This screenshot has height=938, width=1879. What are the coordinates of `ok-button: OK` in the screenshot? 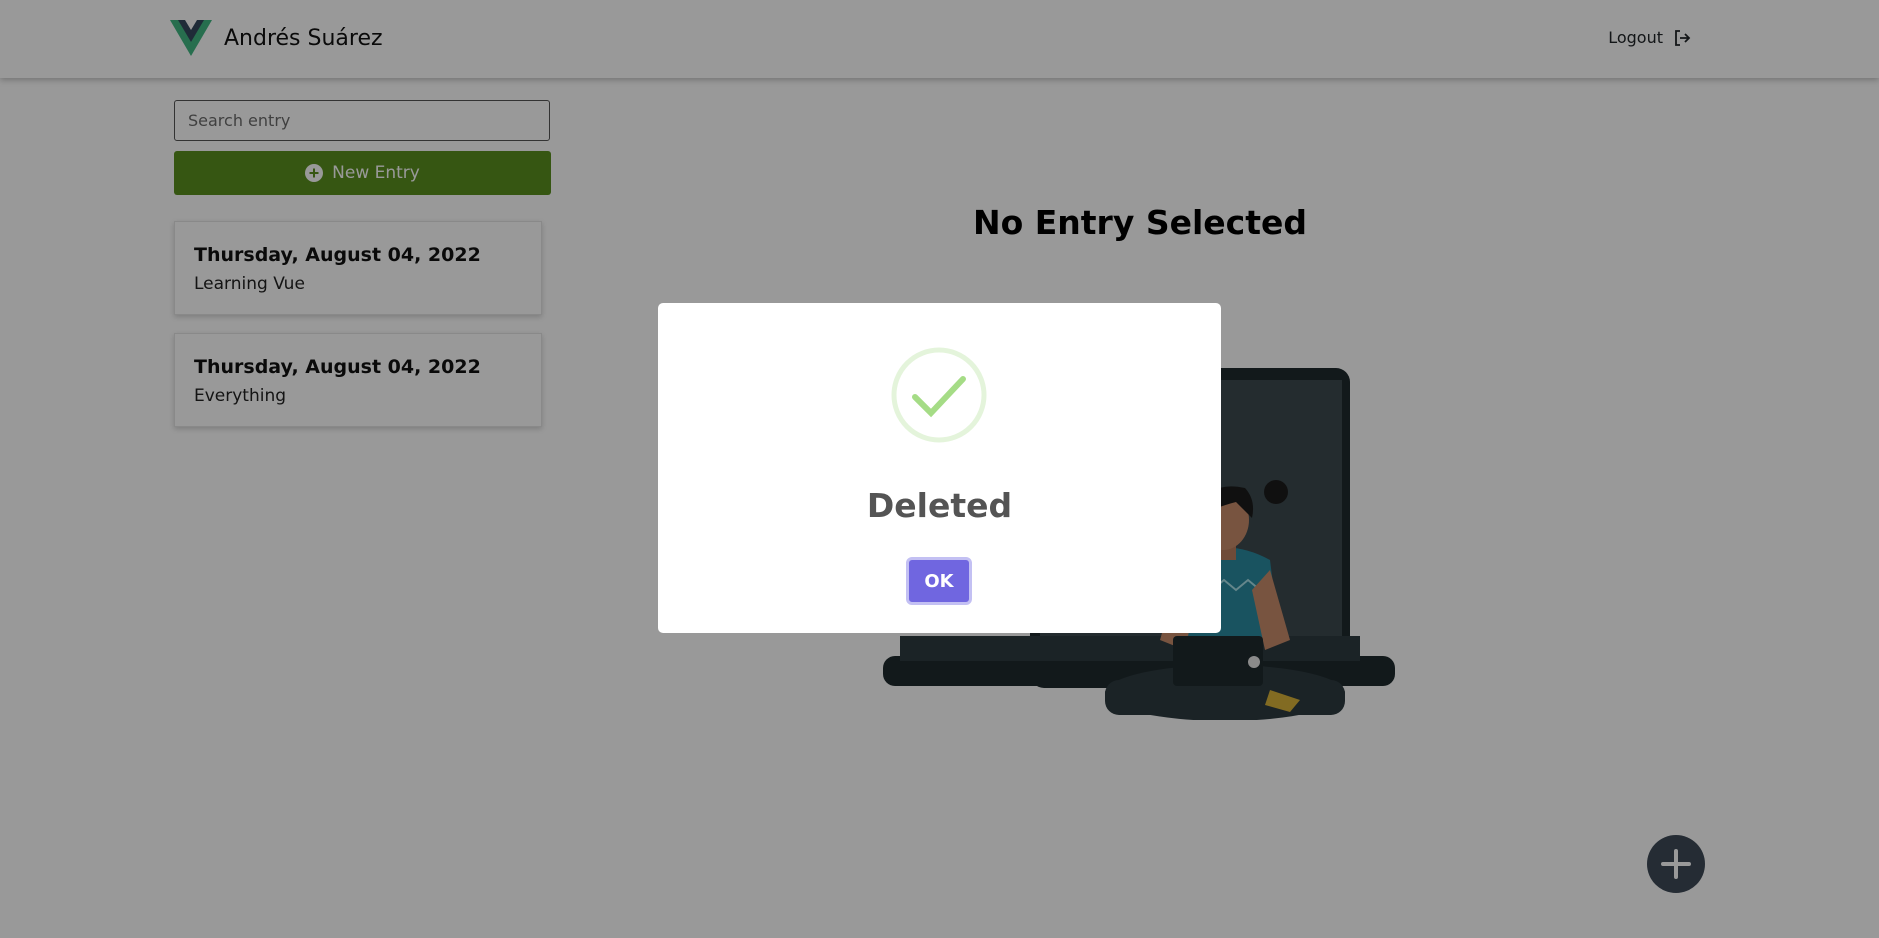 It's located at (939, 581).